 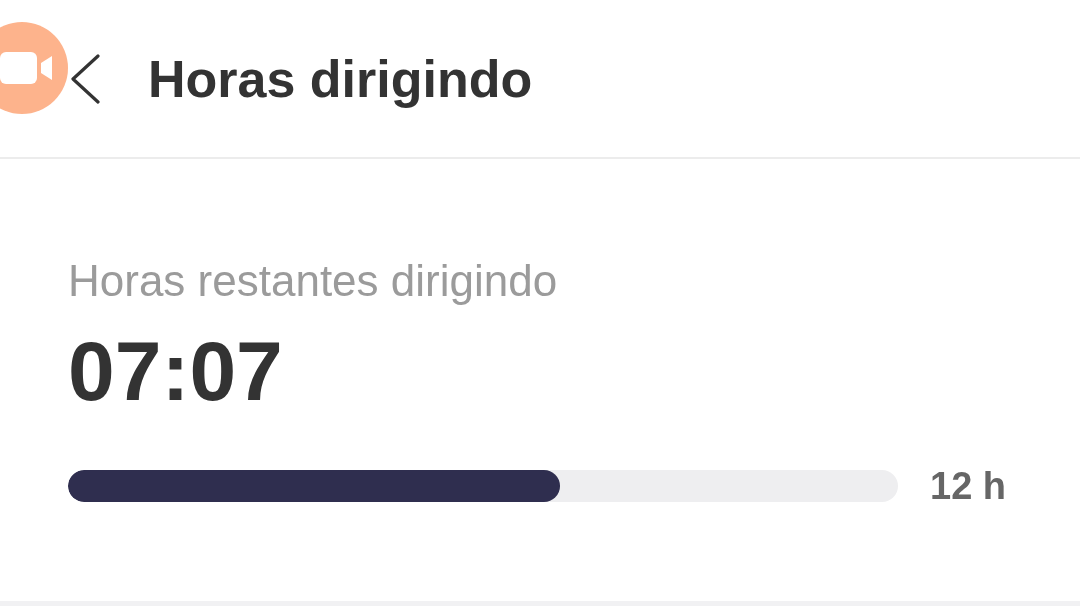 What do you see at coordinates (968, 486) in the screenshot?
I see `max-hours-label: 12 h` at bounding box center [968, 486].